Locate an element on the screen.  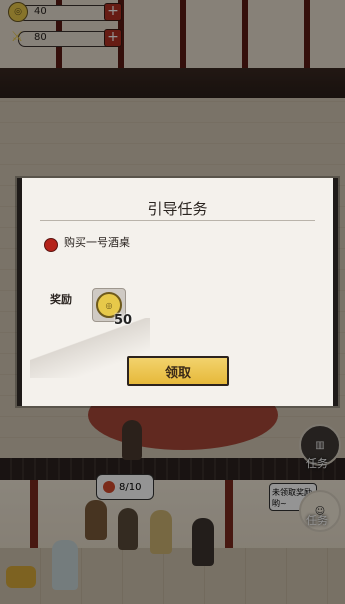
dialog-title: 引导任务 is located at coordinates (177, 209).